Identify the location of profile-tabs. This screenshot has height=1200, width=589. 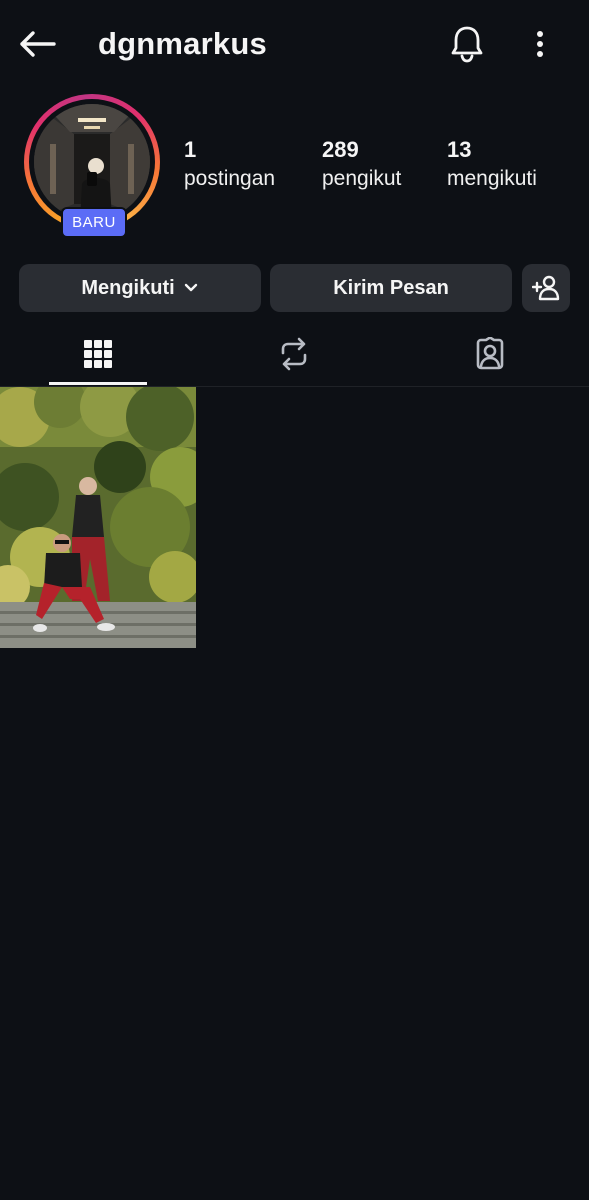
(294, 354).